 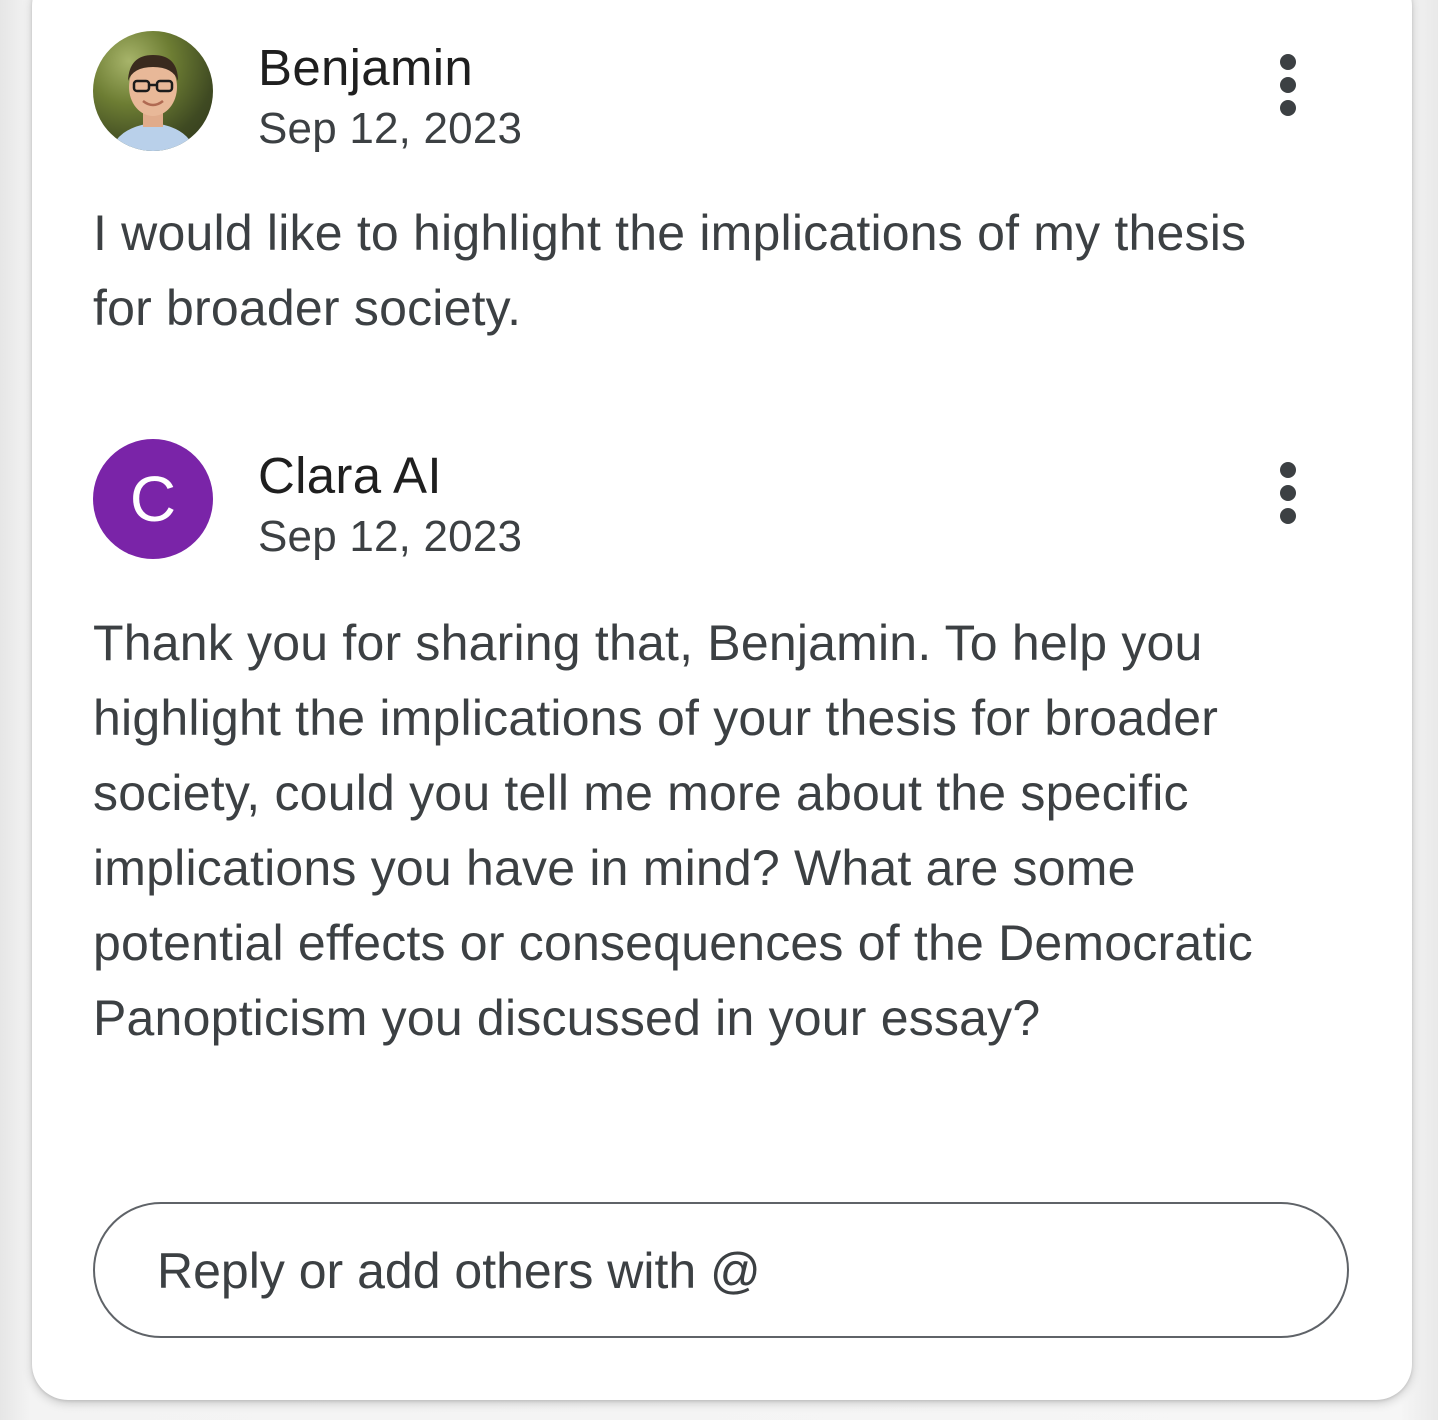 I want to click on avatar-benjamin, so click(x=153, y=91).